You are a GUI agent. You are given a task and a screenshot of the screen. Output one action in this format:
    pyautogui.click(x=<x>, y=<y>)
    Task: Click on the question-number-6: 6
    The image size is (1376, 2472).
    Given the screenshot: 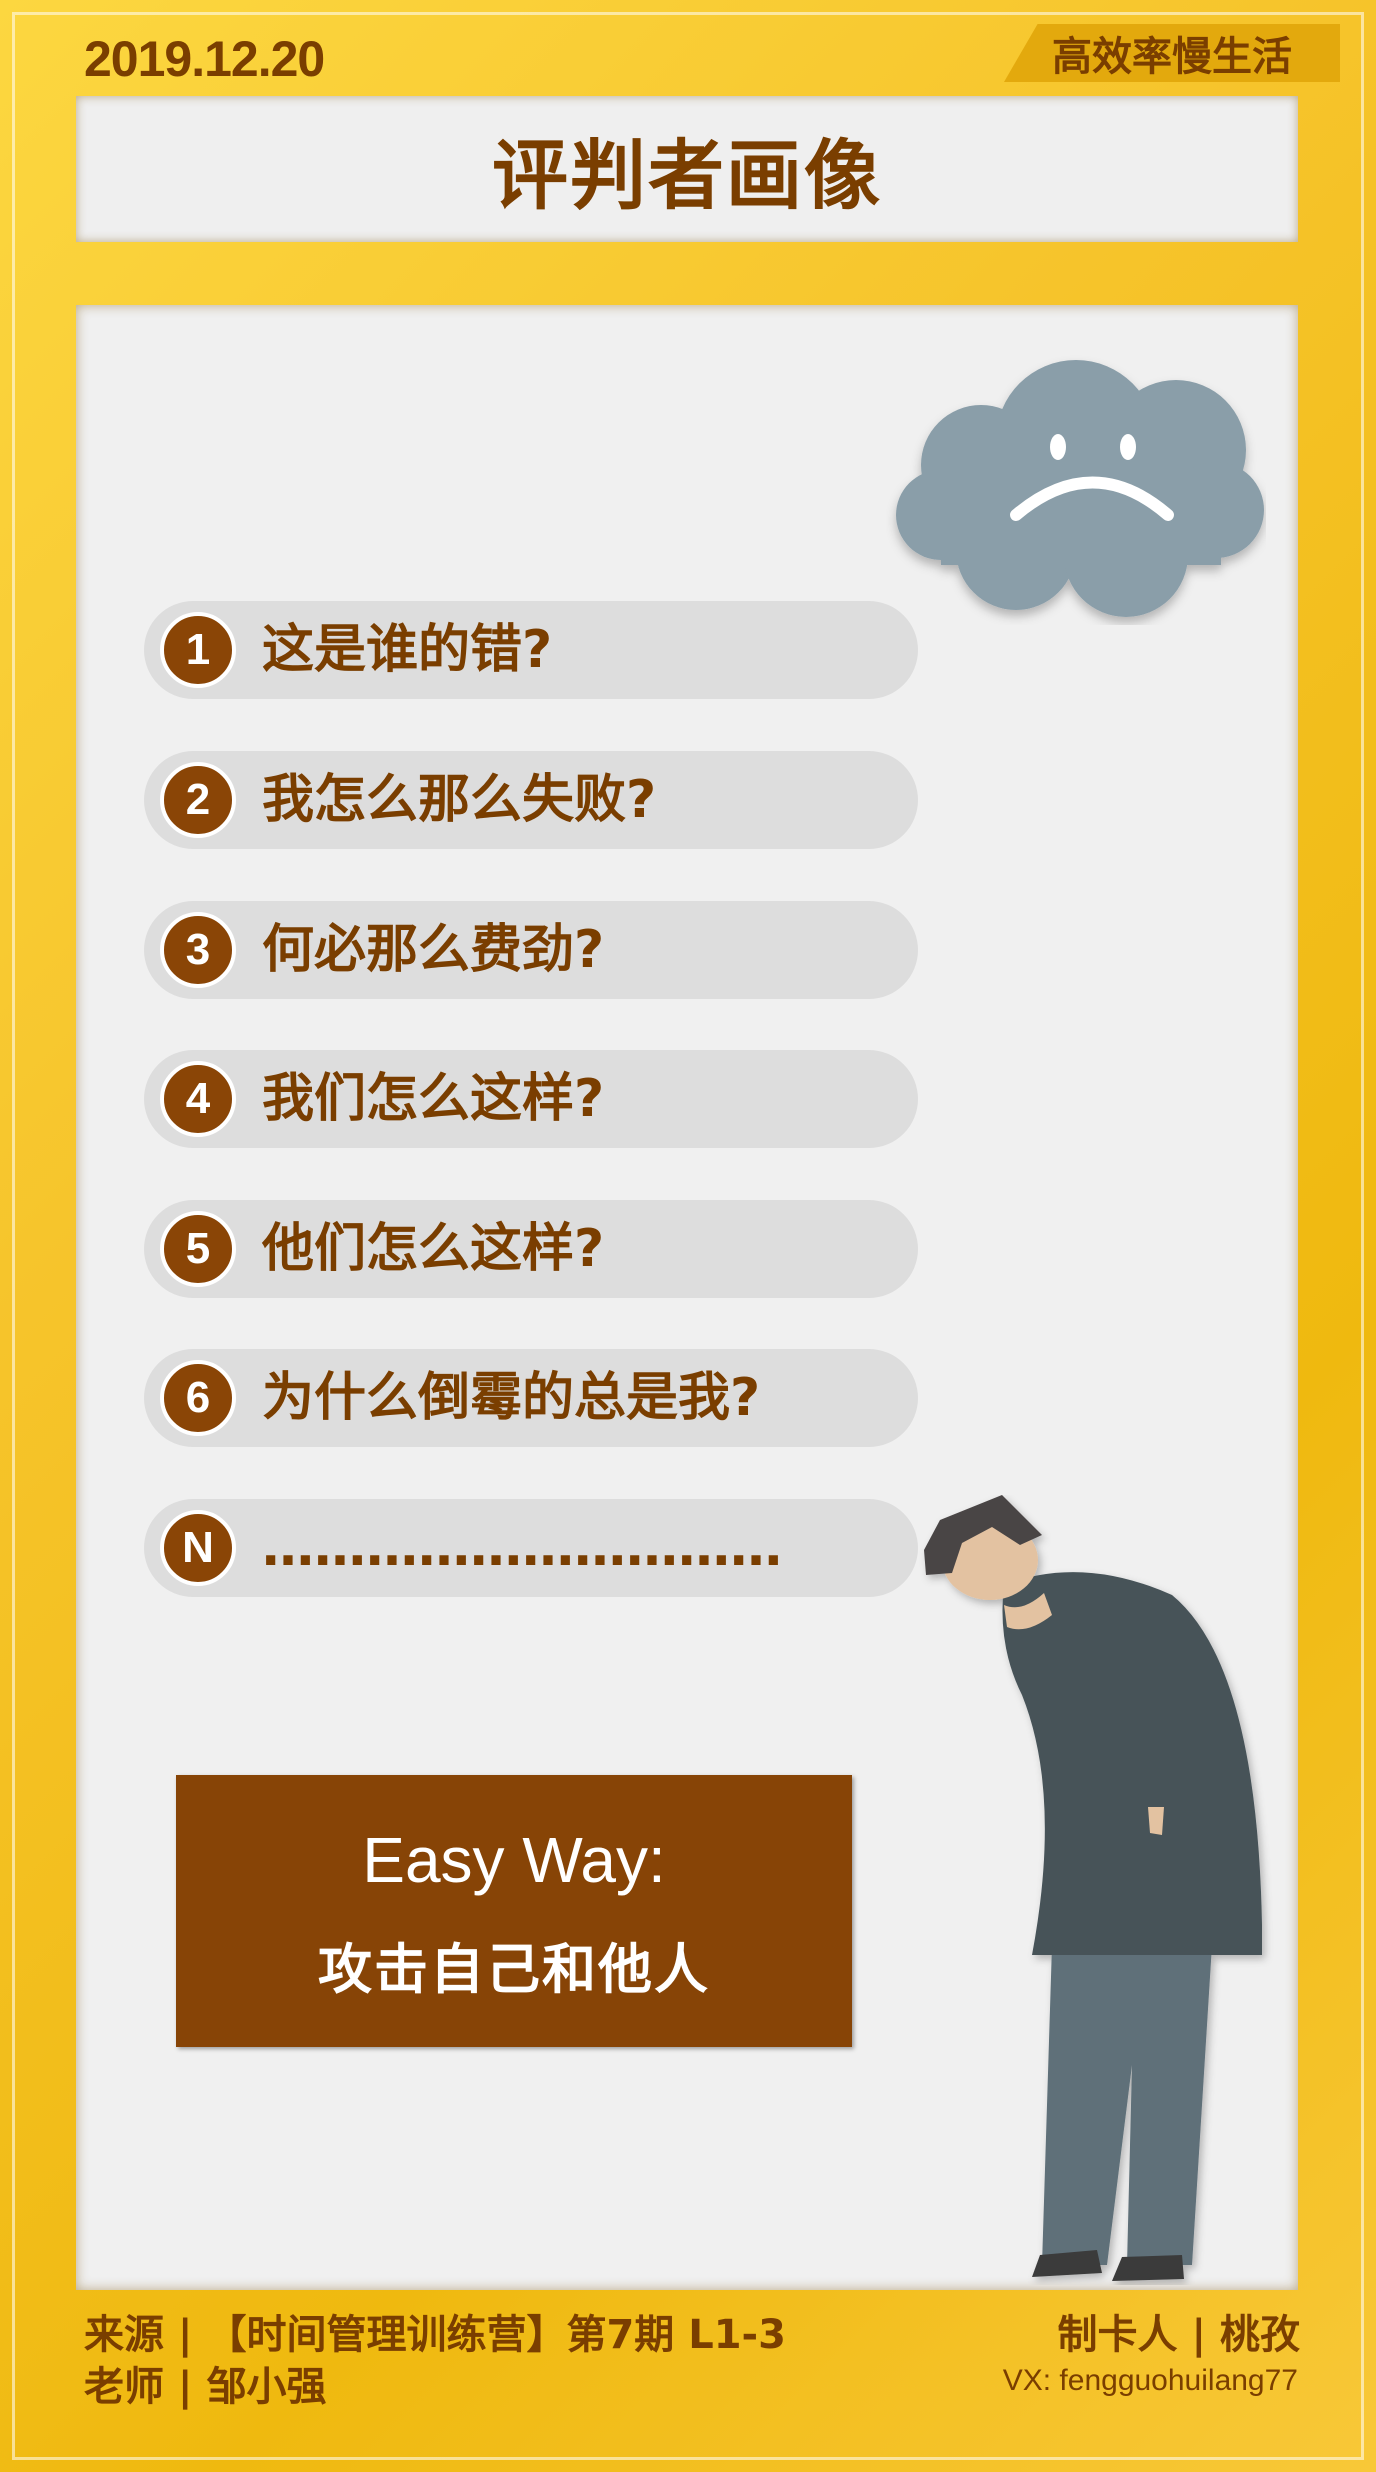 What is the action you would take?
    pyautogui.click(x=198, y=1398)
    